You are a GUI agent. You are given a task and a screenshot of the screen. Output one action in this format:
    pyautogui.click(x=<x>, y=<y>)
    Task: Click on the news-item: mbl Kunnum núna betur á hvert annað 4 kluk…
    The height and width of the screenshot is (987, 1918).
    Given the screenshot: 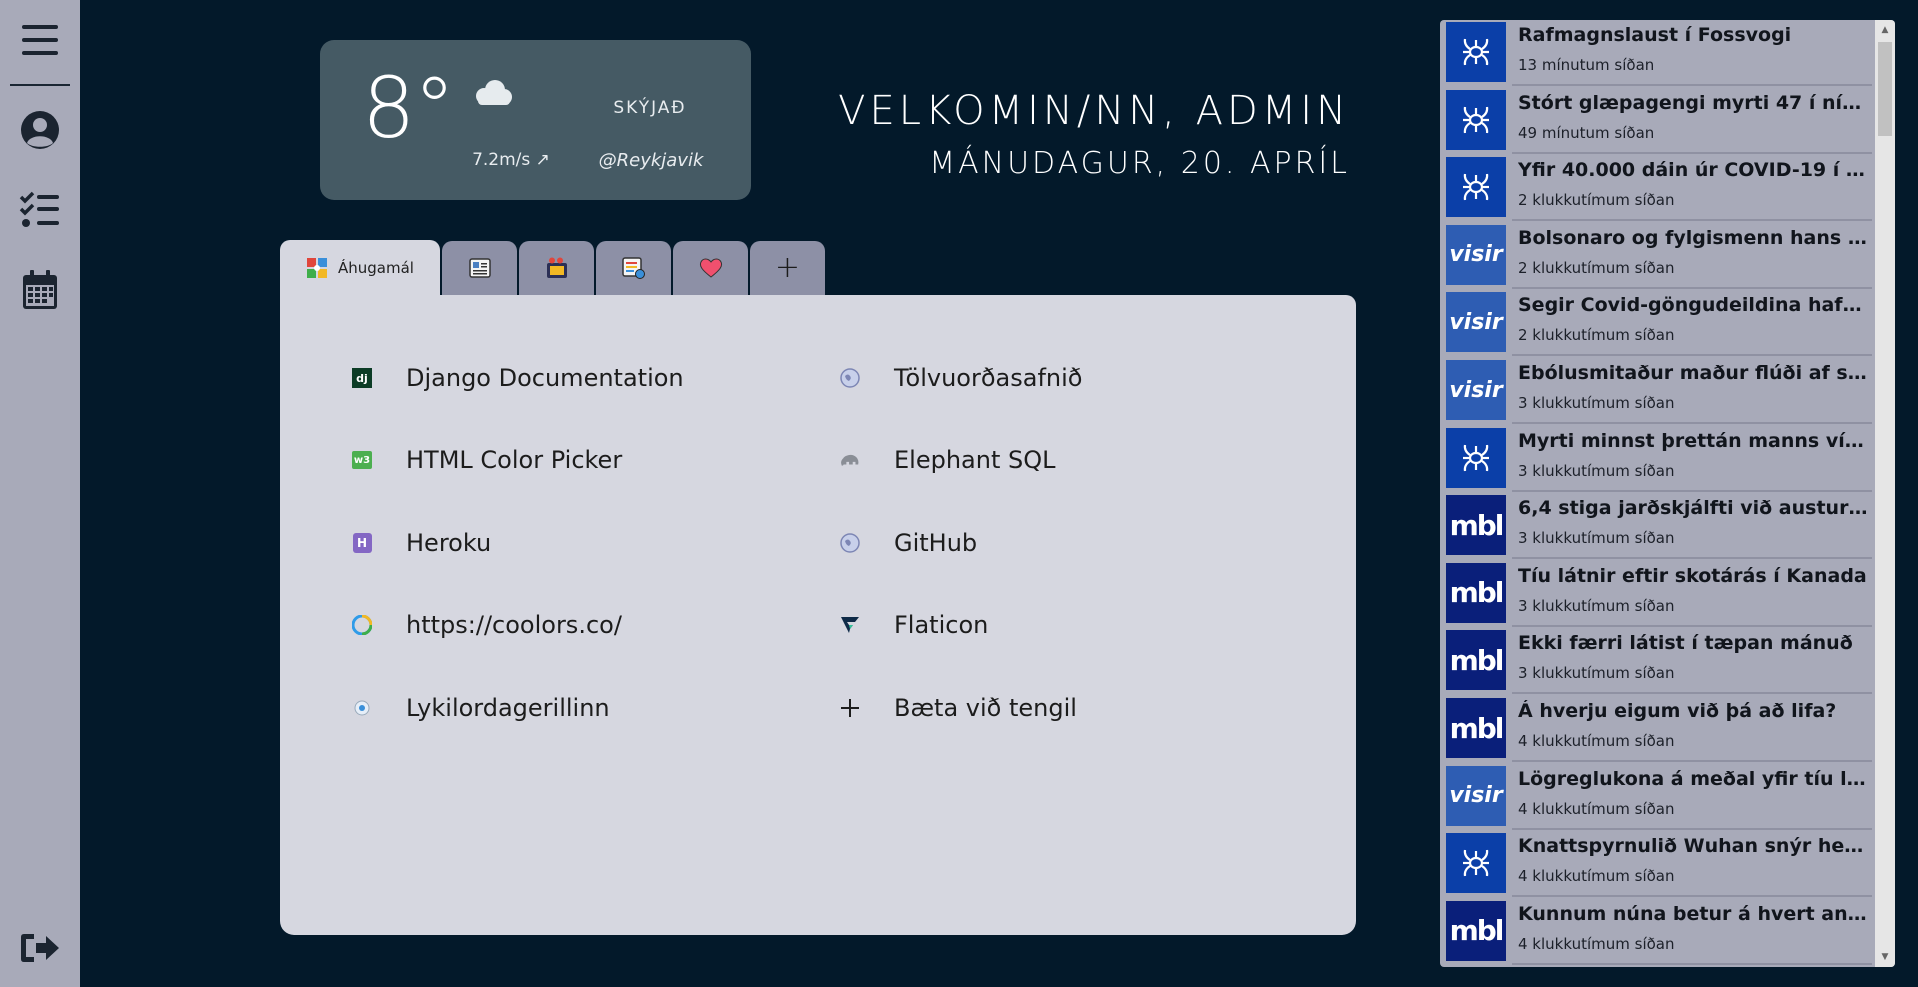 What is the action you would take?
    pyautogui.click(x=1659, y=932)
    